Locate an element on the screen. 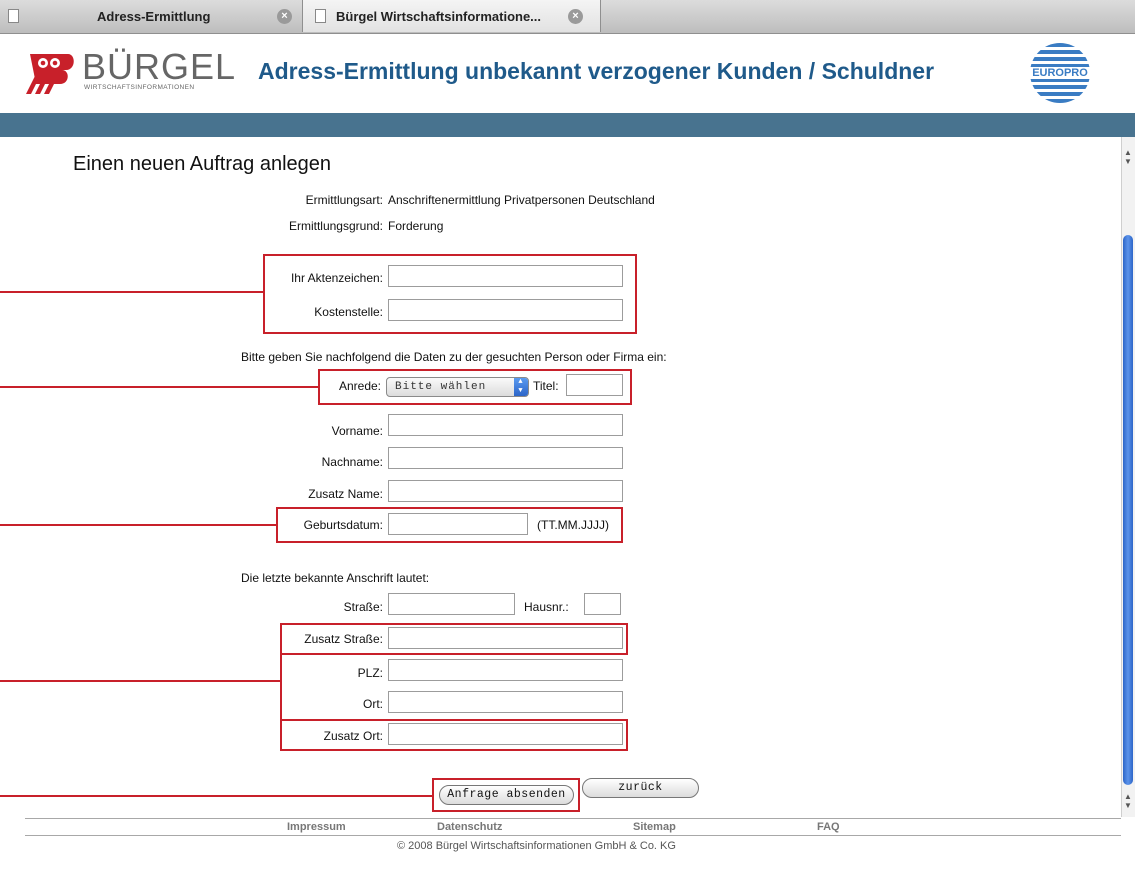  footer-link-sitemap: Sitemap is located at coordinates (654, 827).